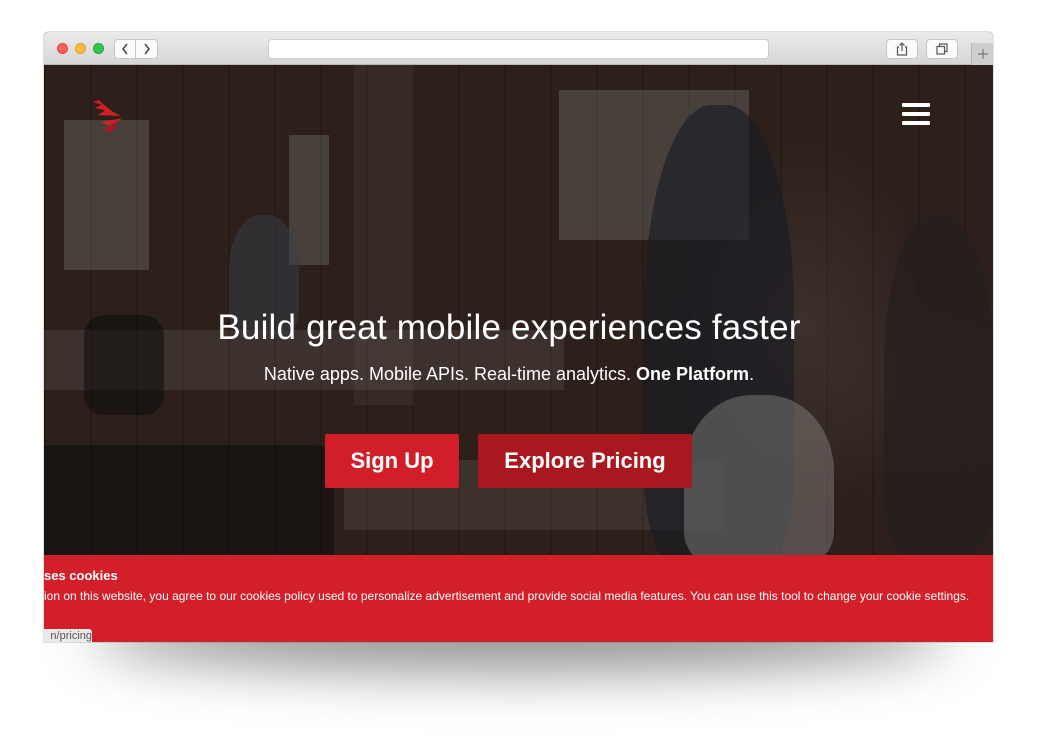 This screenshot has height=749, width=1037. Describe the element at coordinates (68, 635) in the screenshot. I see `status-bar-url: n/pricing` at that location.